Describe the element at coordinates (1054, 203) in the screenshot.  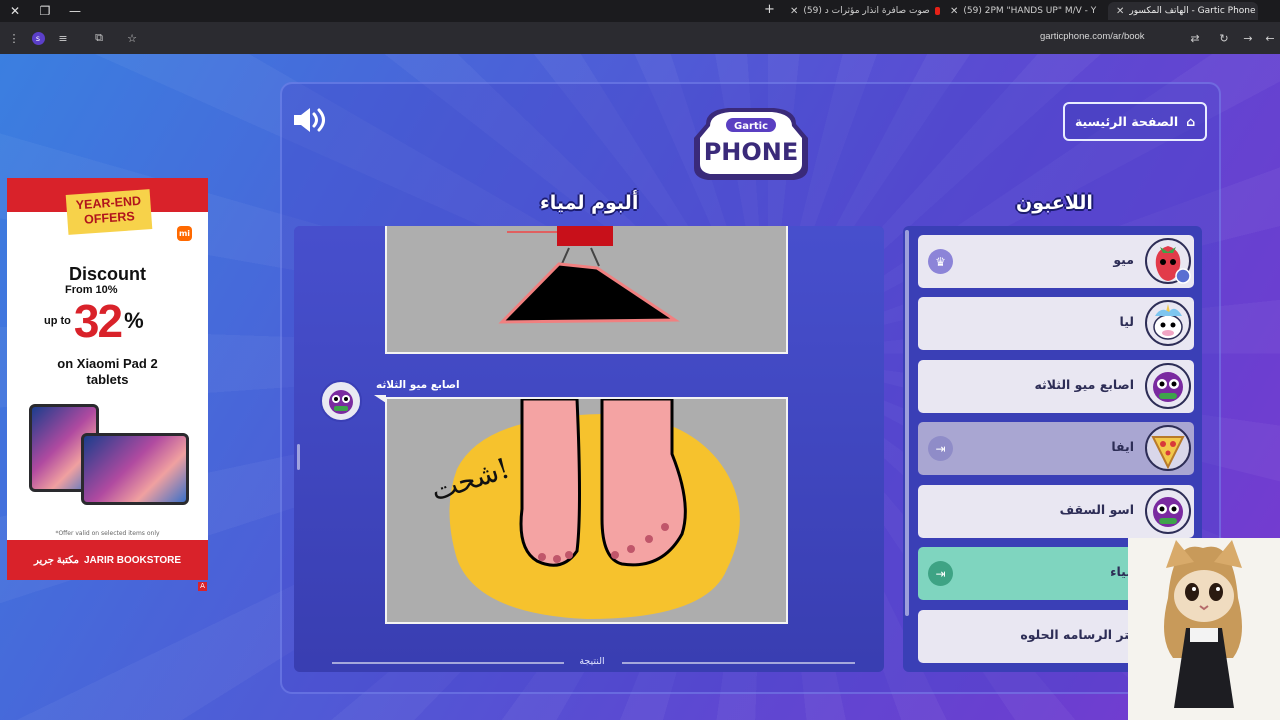
I see `players-title: اللاعبون` at that location.